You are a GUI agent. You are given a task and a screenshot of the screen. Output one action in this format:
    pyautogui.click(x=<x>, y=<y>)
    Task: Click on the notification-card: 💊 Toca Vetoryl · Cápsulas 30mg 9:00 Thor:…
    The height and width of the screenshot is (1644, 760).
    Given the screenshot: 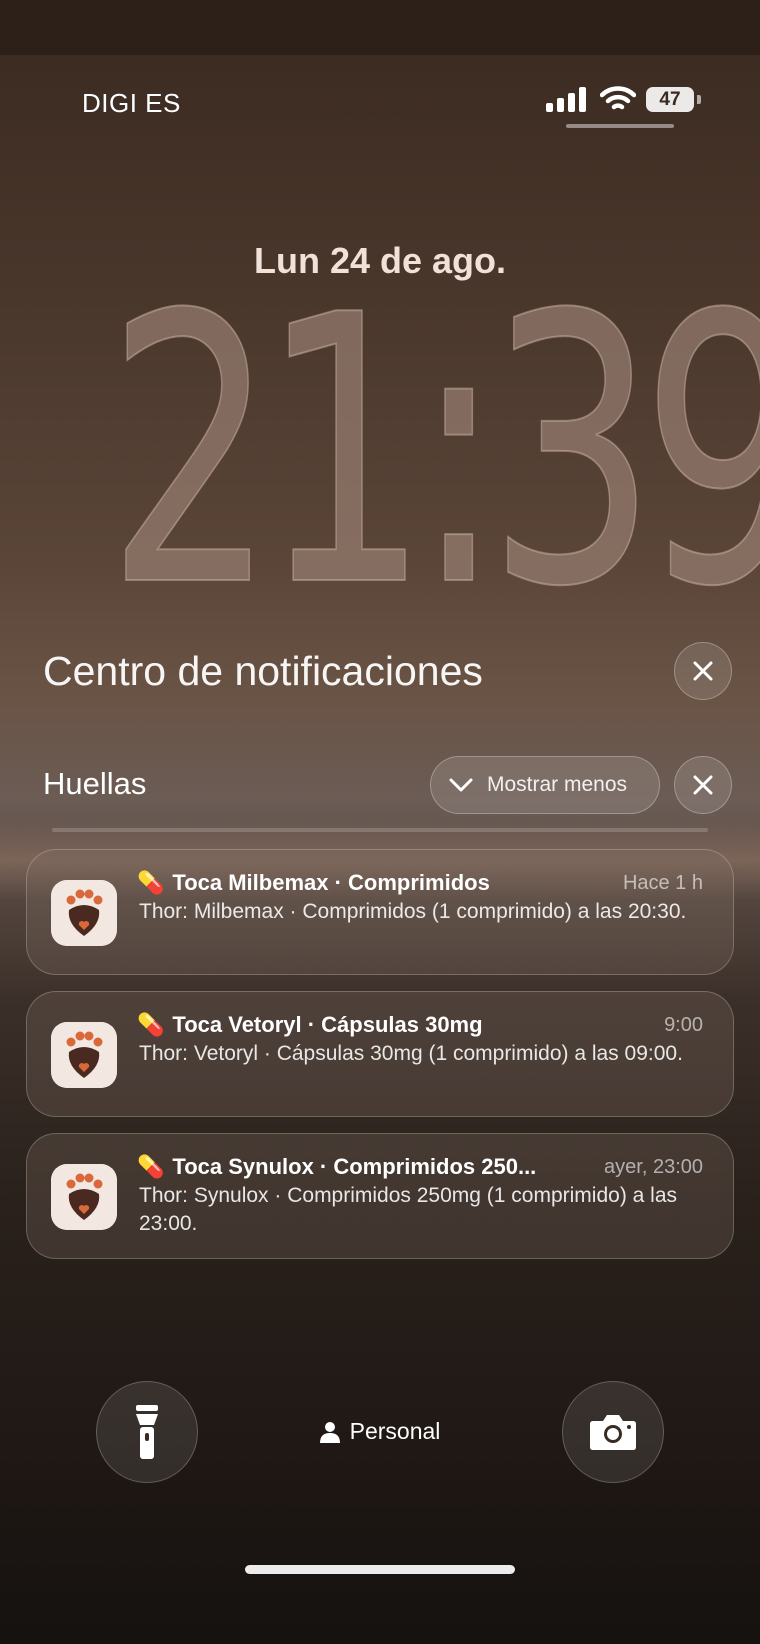 What is the action you would take?
    pyautogui.click(x=380, y=1054)
    